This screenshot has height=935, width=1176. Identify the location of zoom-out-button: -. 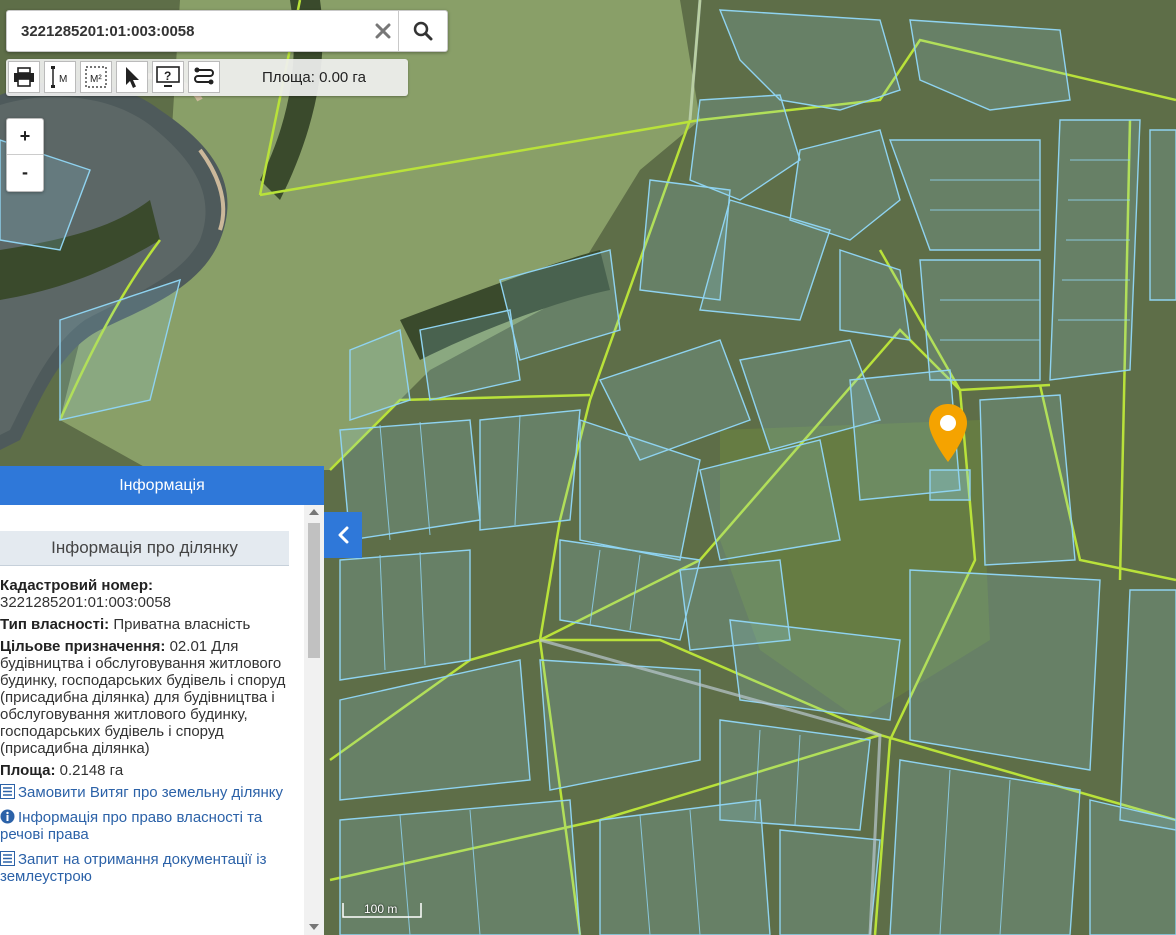
(25, 172).